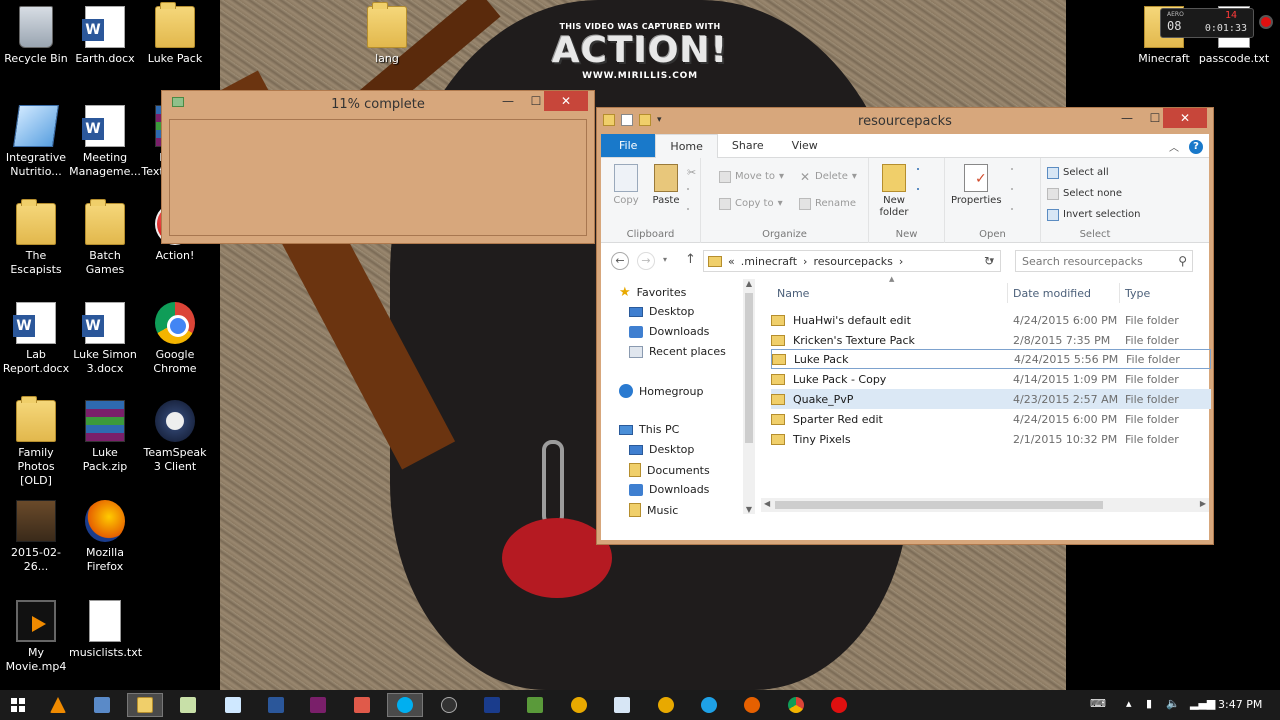 The width and height of the screenshot is (1280, 720). Describe the element at coordinates (175, 339) in the screenshot. I see `desktop-icon-chrome: Google Chrome` at that location.